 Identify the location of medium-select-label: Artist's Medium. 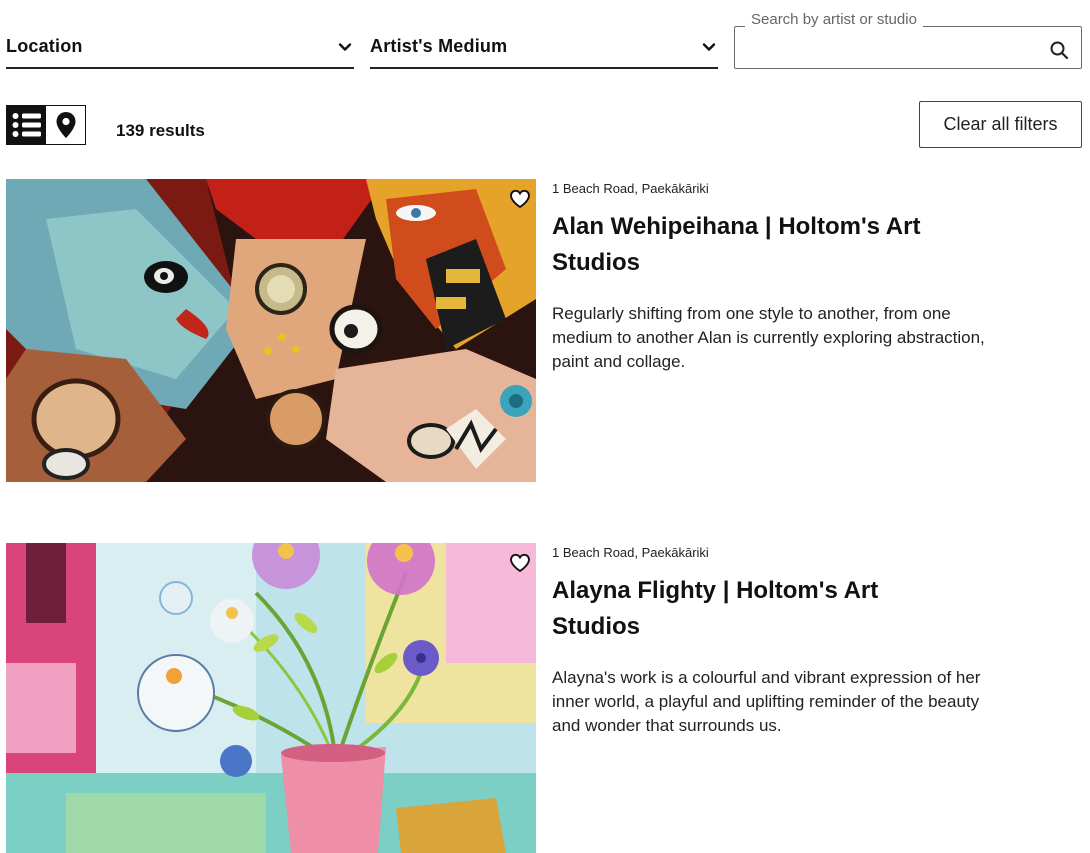
(439, 46).